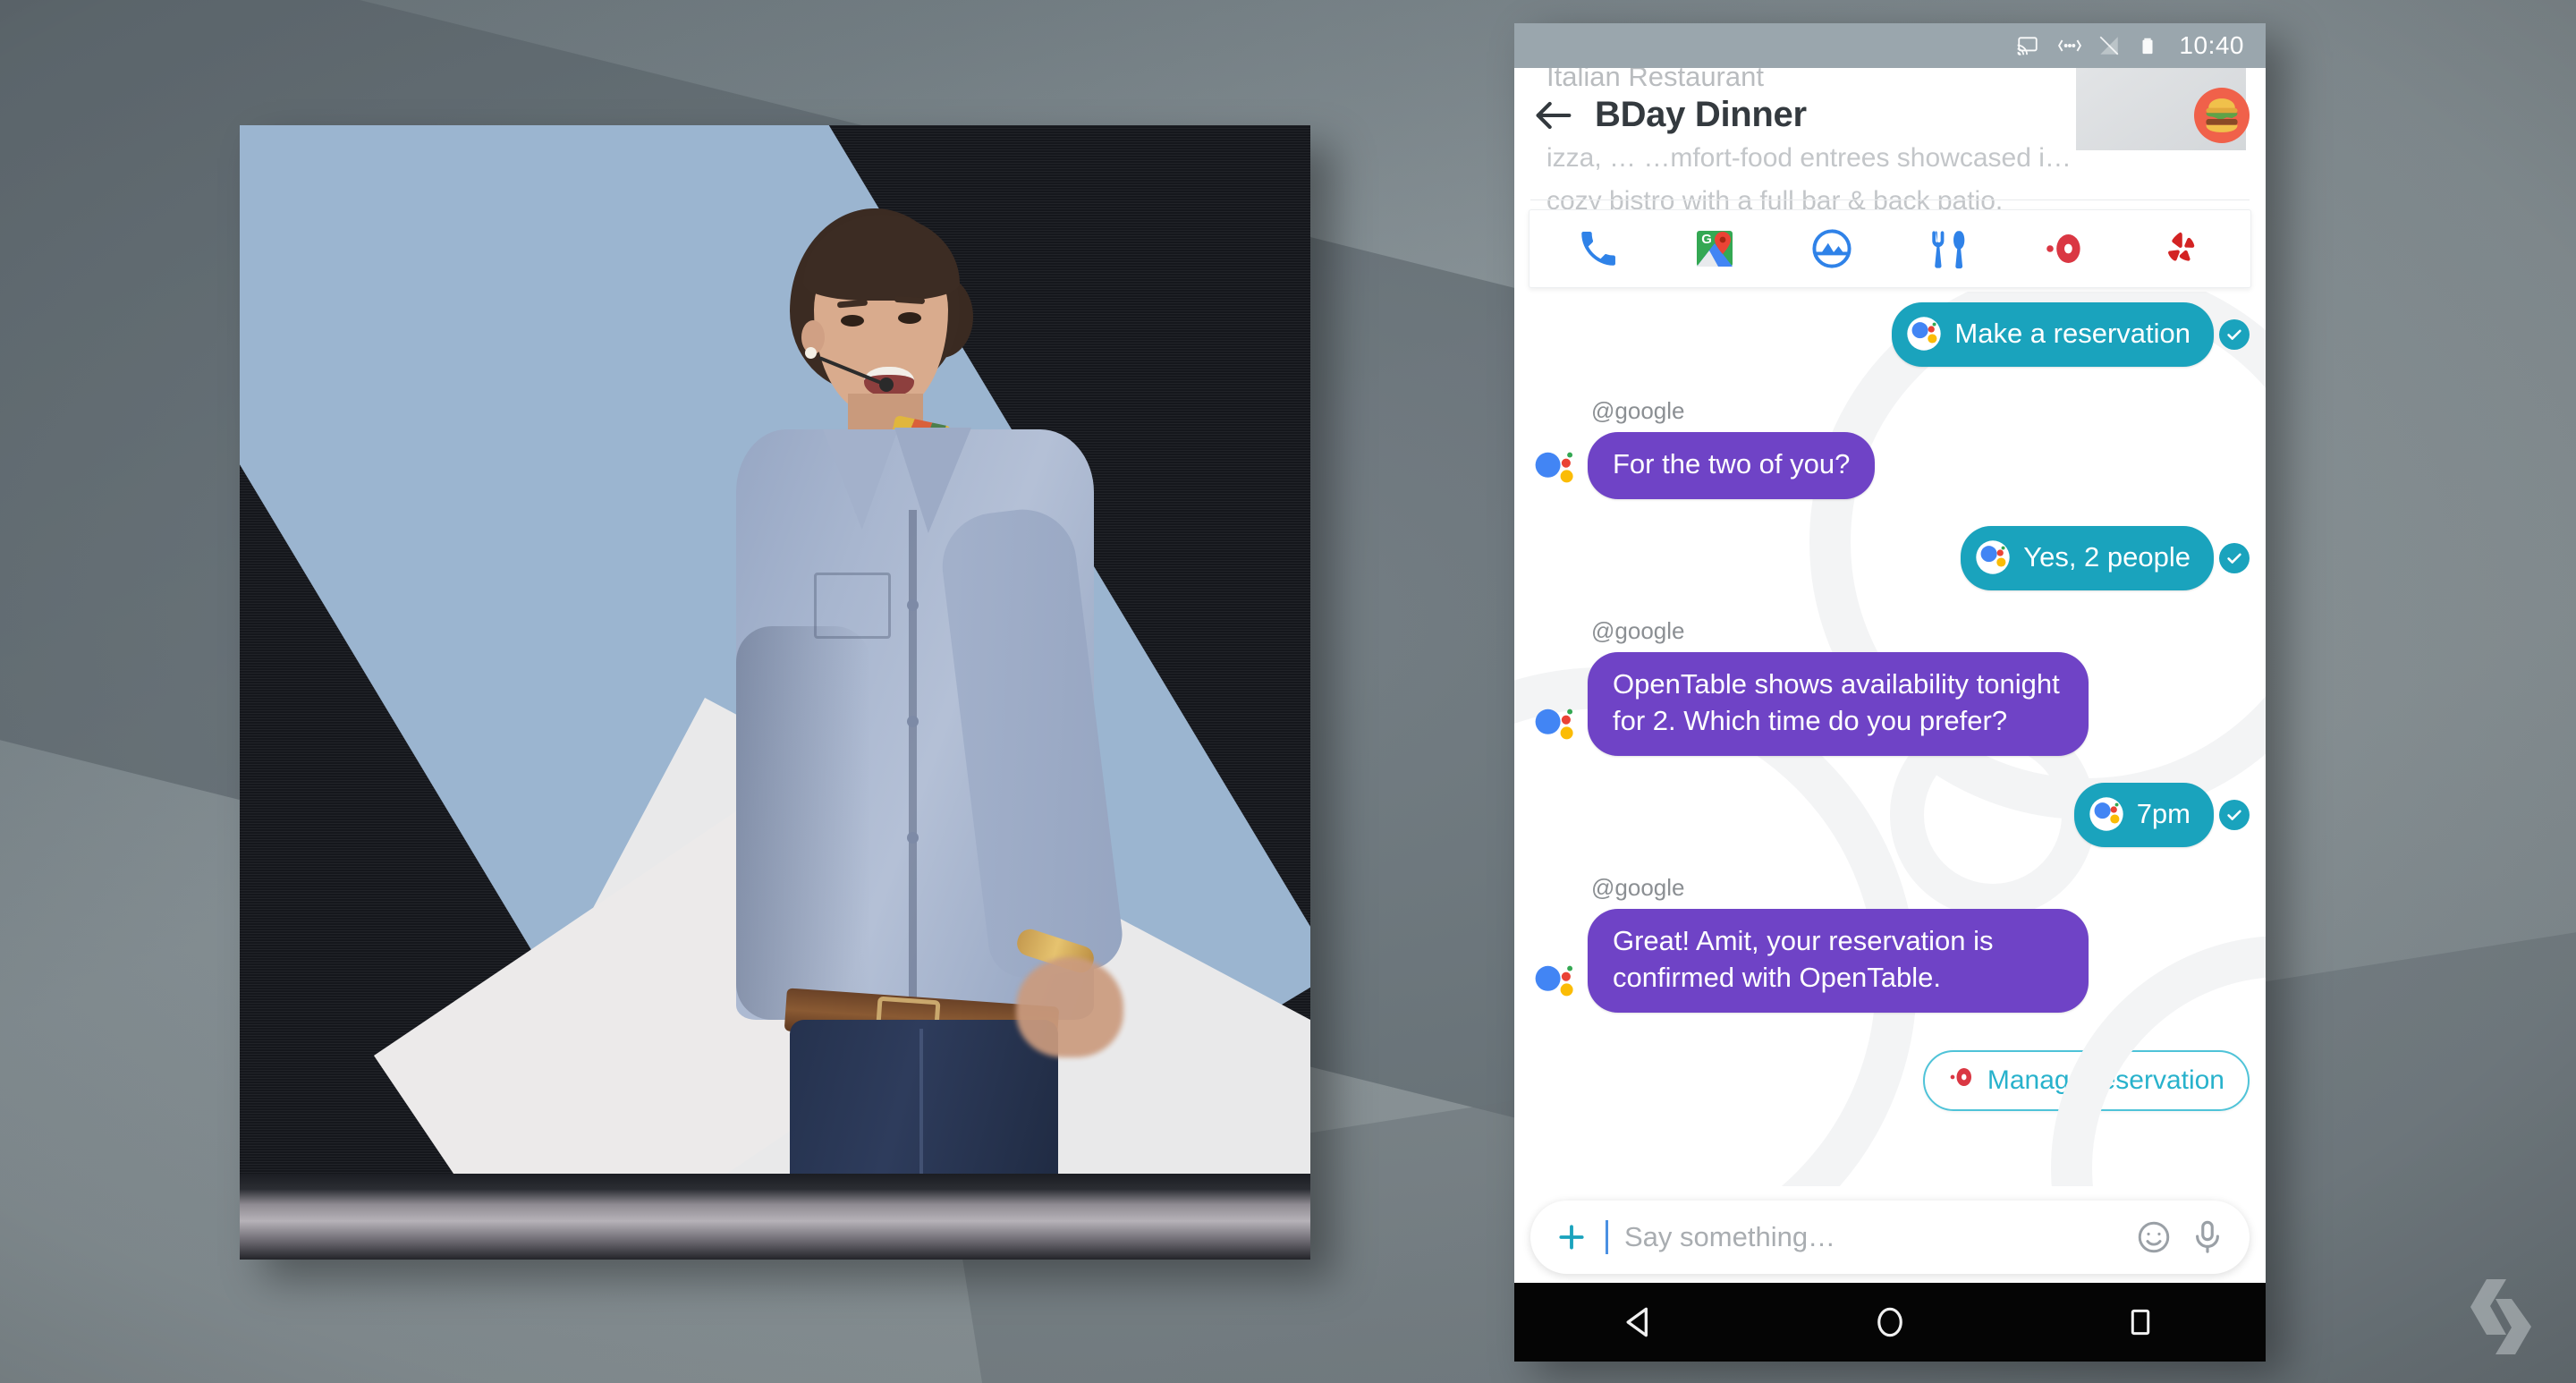  What do you see at coordinates (852, 321) in the screenshot?
I see `presenter-eye-left` at bounding box center [852, 321].